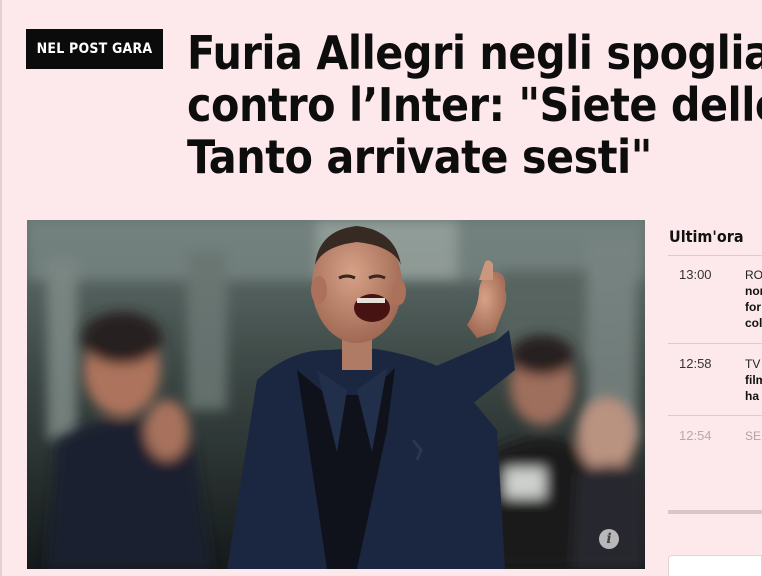 Image resolution: width=762 pixels, height=576 pixels. Describe the element at coordinates (753, 299) in the screenshot. I see `news-text: RO nor for col` at that location.